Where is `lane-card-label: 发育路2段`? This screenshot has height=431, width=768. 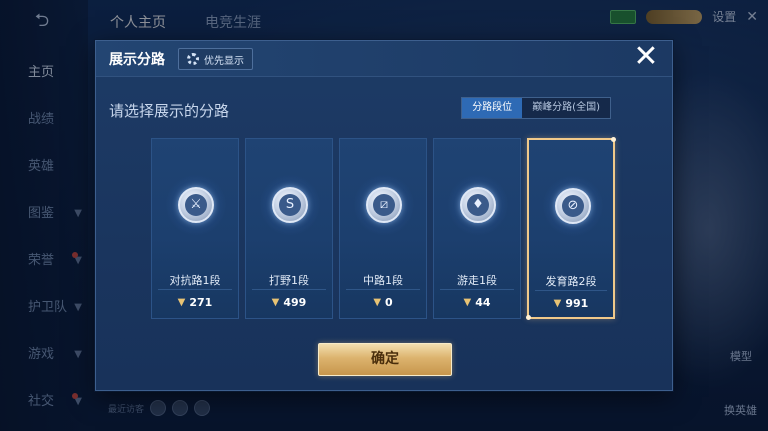 lane-card-label: 发育路2段 is located at coordinates (571, 281).